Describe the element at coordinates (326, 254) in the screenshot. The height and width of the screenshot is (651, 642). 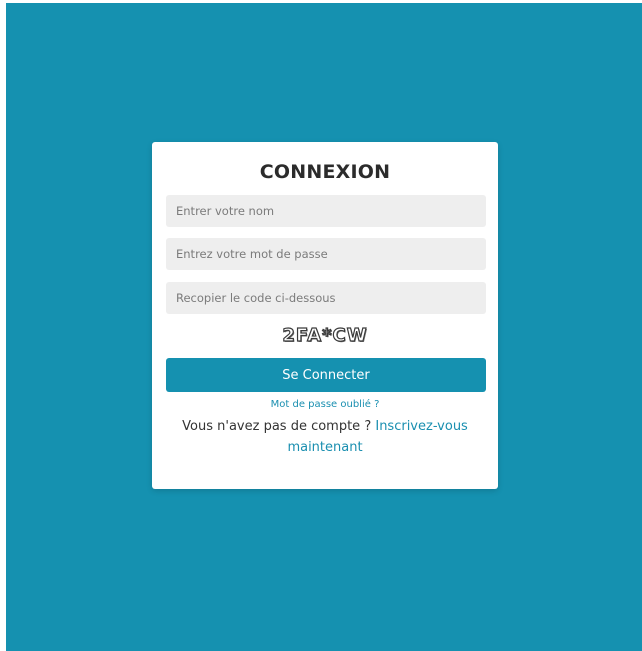
I see `password-input` at that location.